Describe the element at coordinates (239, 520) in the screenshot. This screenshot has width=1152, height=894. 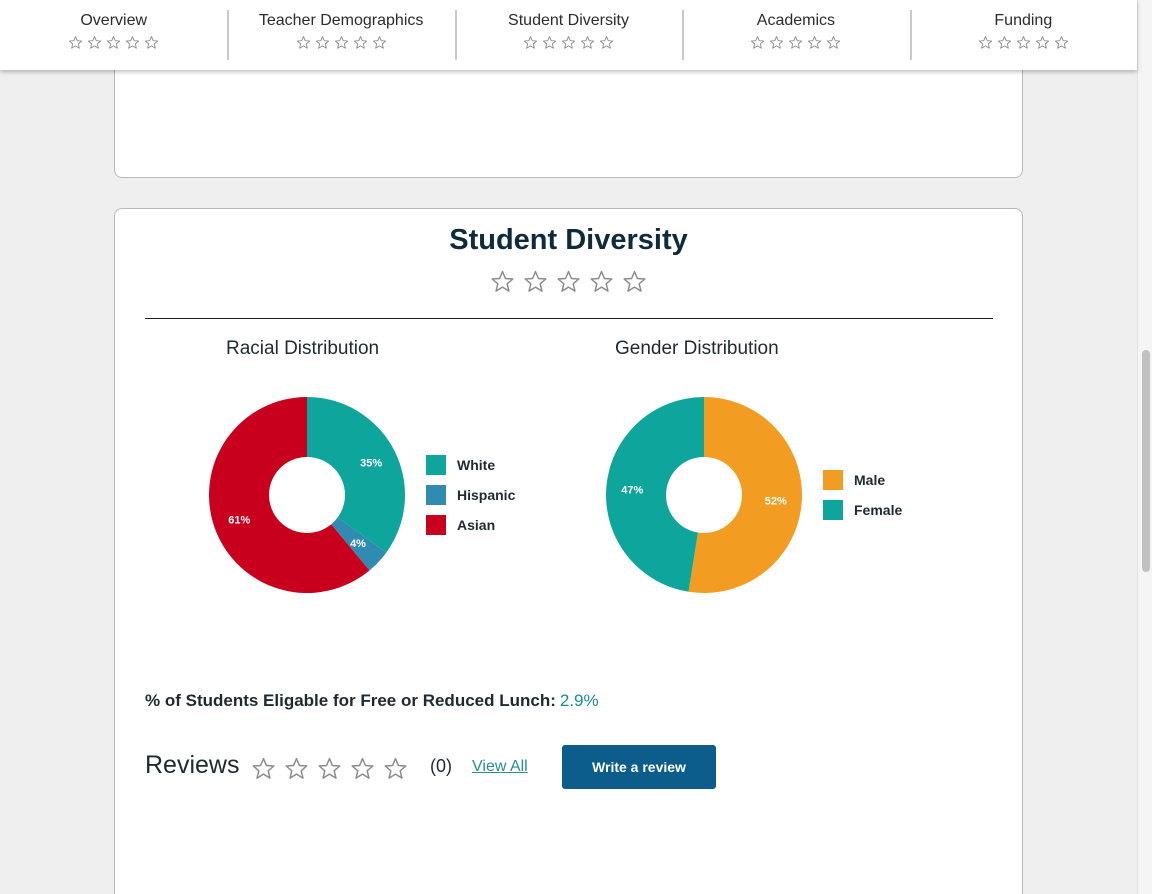
I see `pie-slice-label: 61%` at that location.